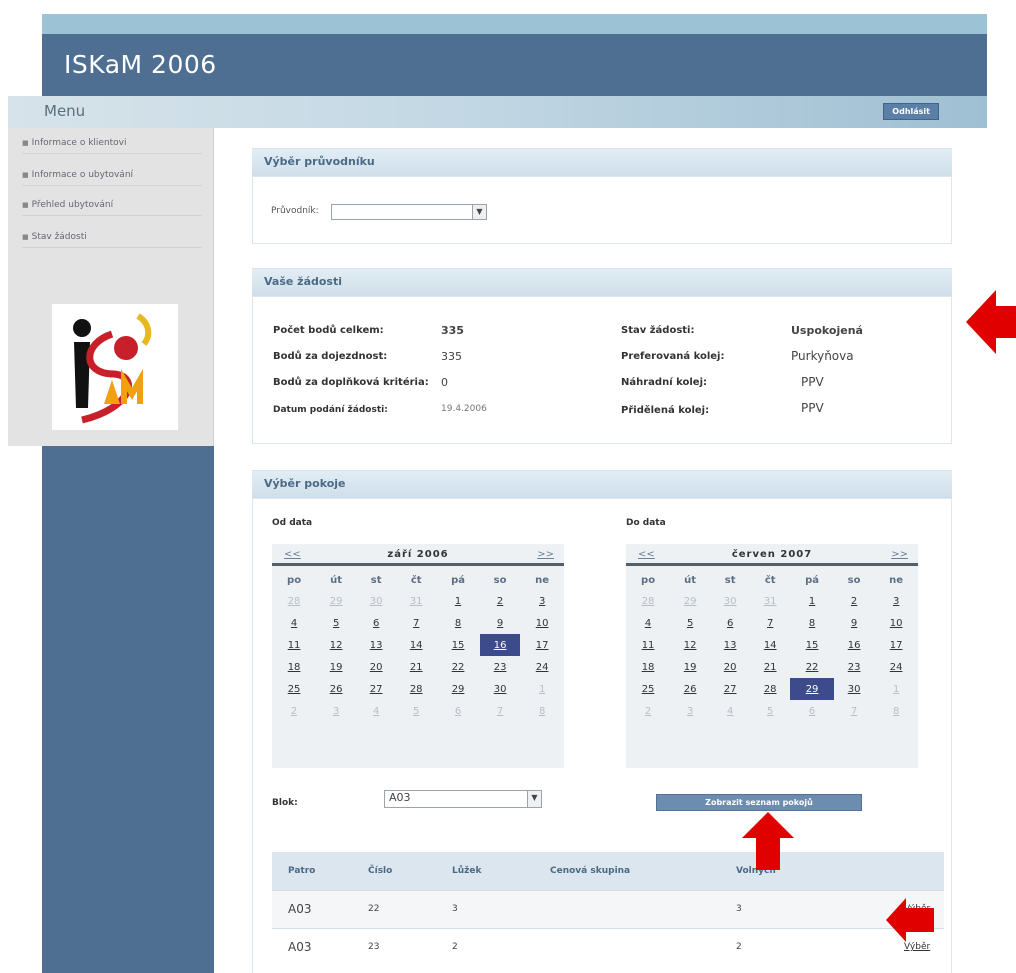 Image resolution: width=1016 pixels, height=973 pixels. Describe the element at coordinates (911, 111) in the screenshot. I see `logout-button: Odhlásit` at that location.